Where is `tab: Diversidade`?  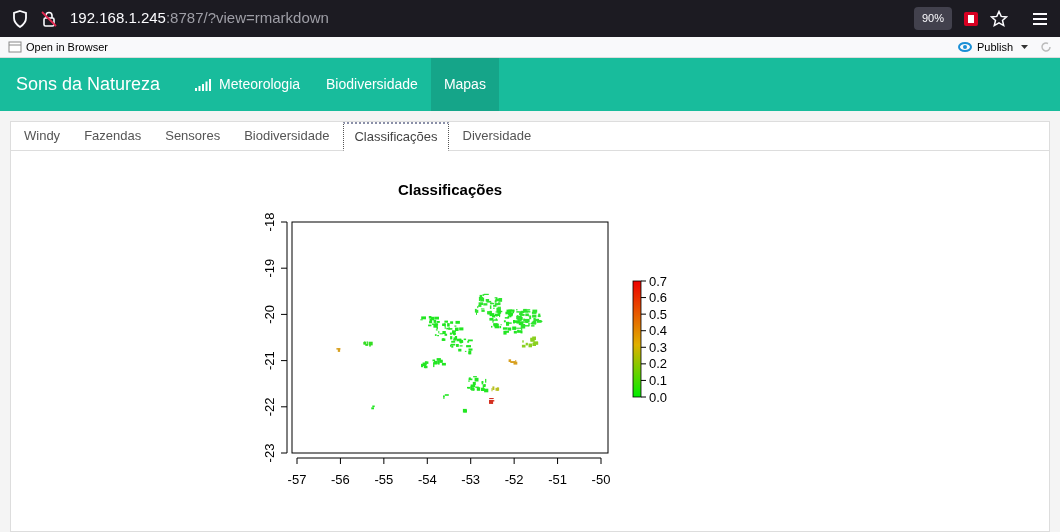
tab: Diversidade is located at coordinates (497, 136).